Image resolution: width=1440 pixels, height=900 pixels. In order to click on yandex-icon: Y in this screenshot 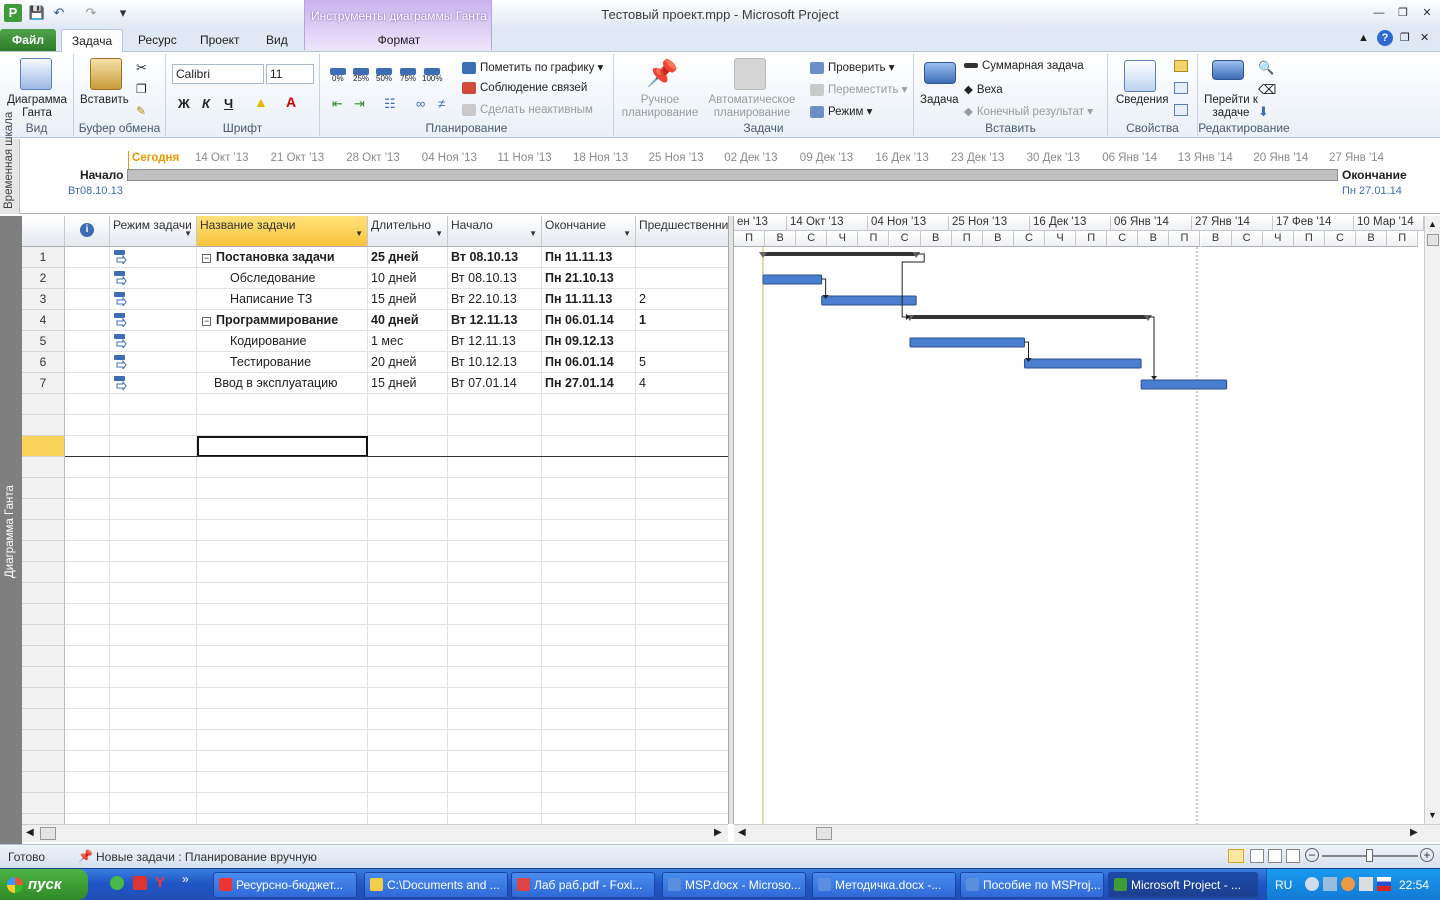, I will do `click(160, 882)`.